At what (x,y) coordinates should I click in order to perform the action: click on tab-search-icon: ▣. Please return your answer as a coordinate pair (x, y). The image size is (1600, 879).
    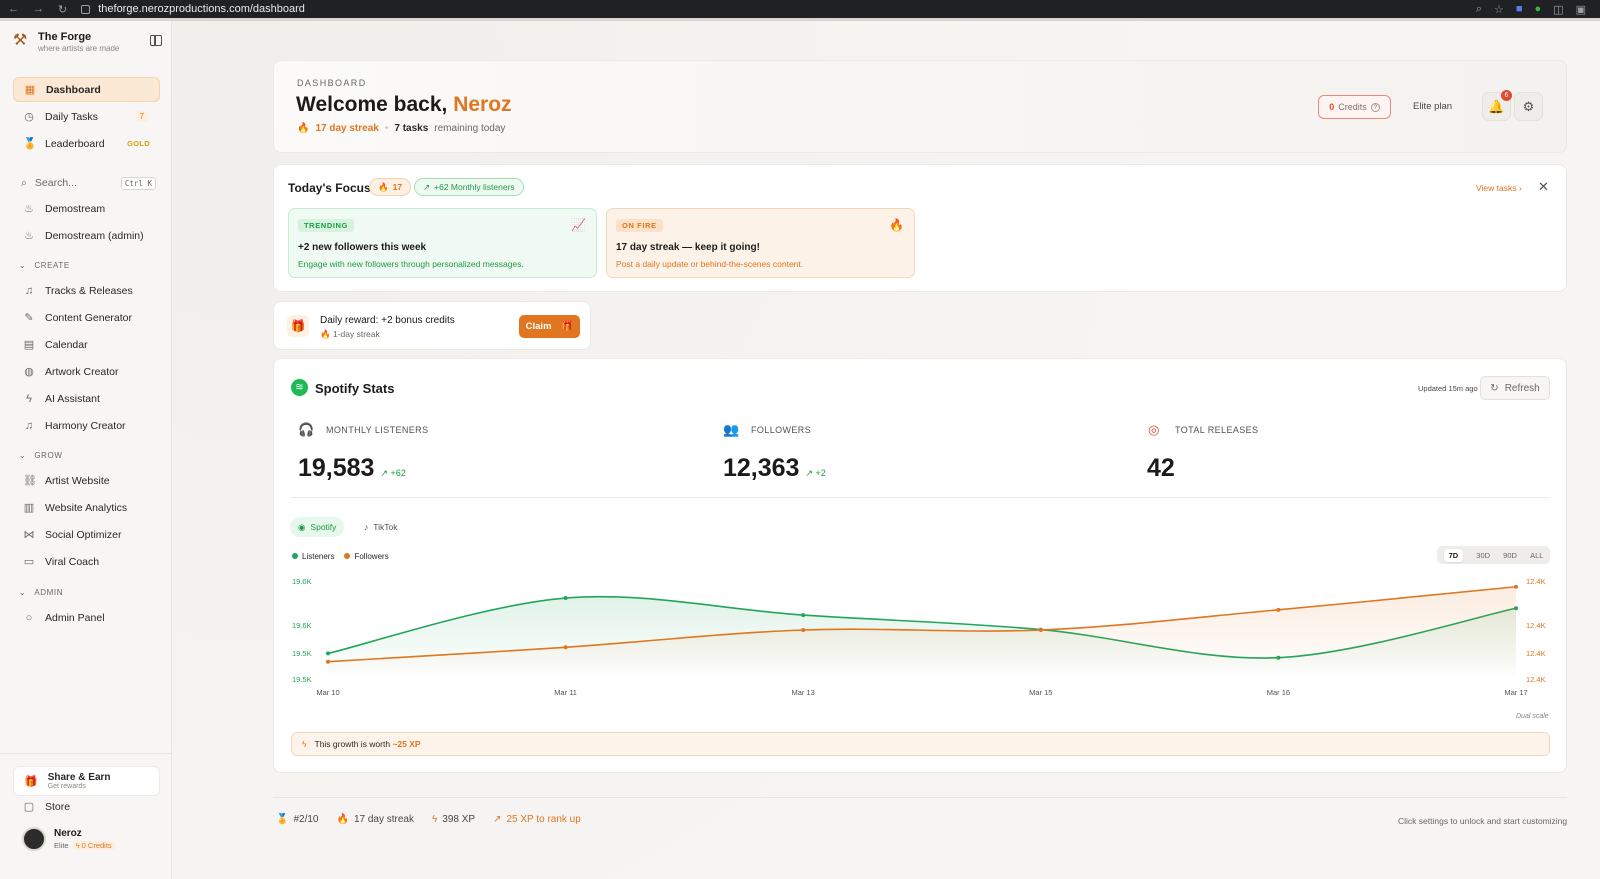
    Looking at the image, I should click on (1581, 9).